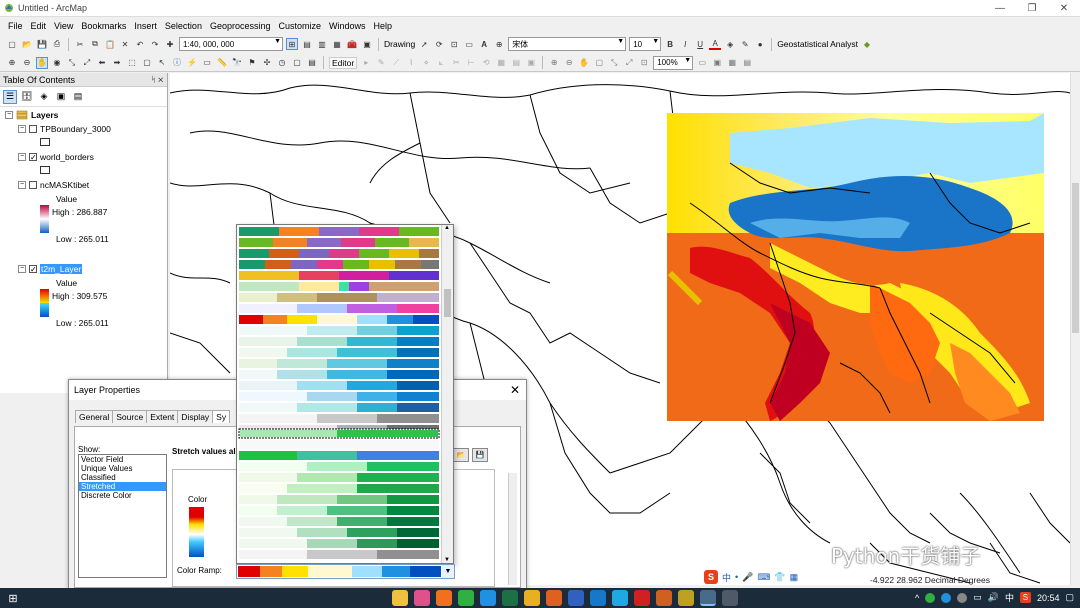  I want to click on paste-icon: 📋, so click(110, 44).